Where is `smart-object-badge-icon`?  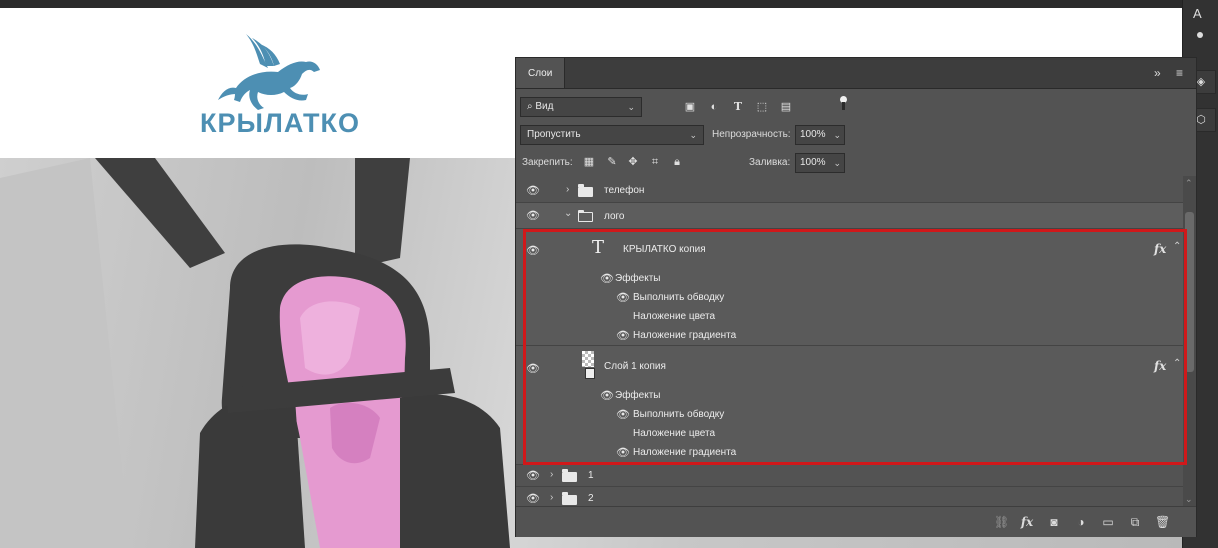
smart-object-badge-icon is located at coordinates (590, 373).